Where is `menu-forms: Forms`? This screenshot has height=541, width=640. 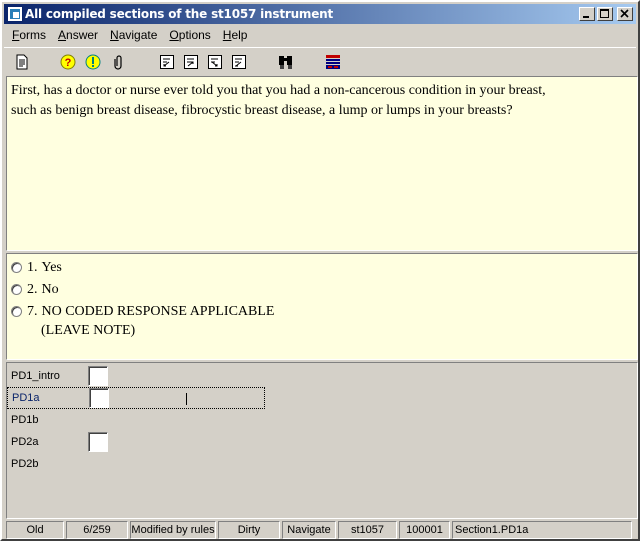
menu-forms: Forms is located at coordinates (29, 35).